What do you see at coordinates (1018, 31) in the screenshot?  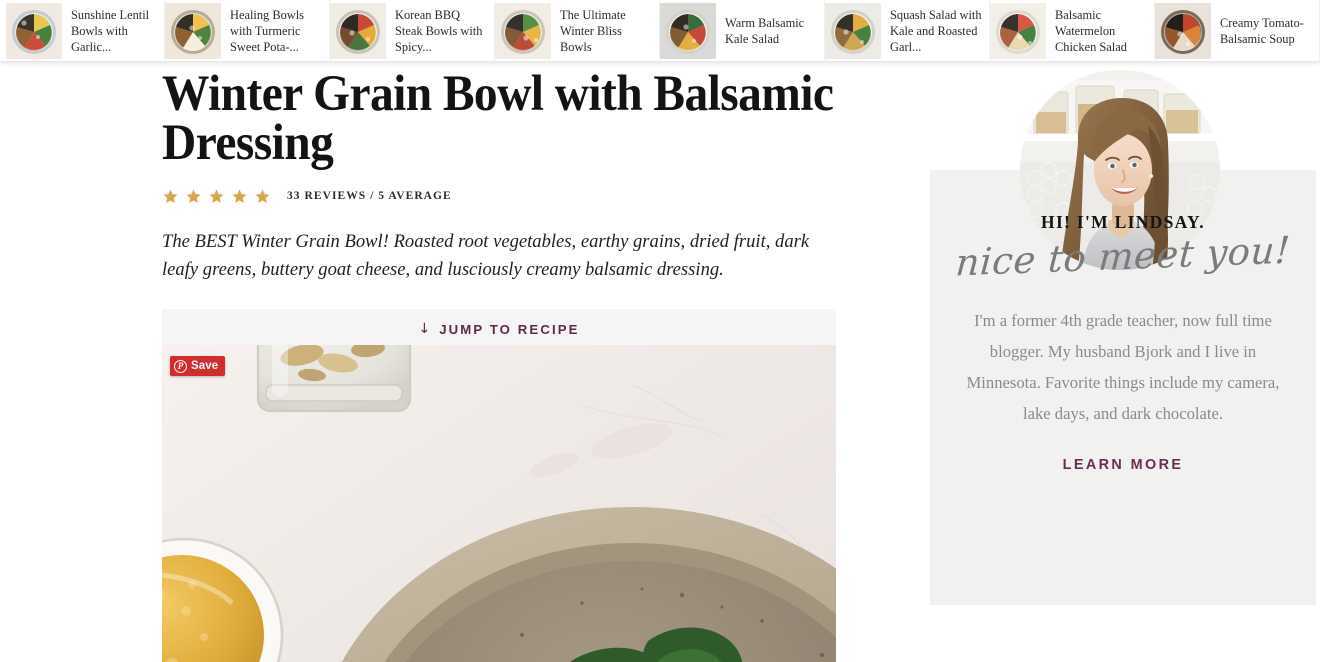 I see `balsamic-watermelon-chicken-salad-thumb` at bounding box center [1018, 31].